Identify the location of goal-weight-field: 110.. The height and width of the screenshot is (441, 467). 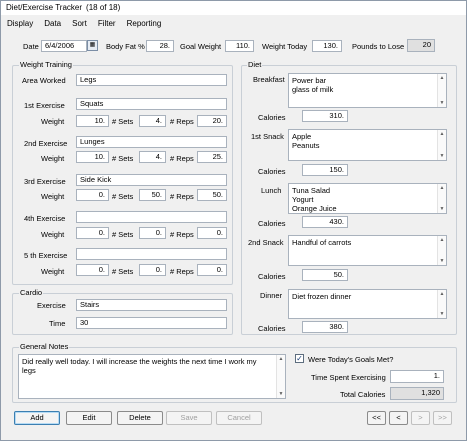
(239, 46).